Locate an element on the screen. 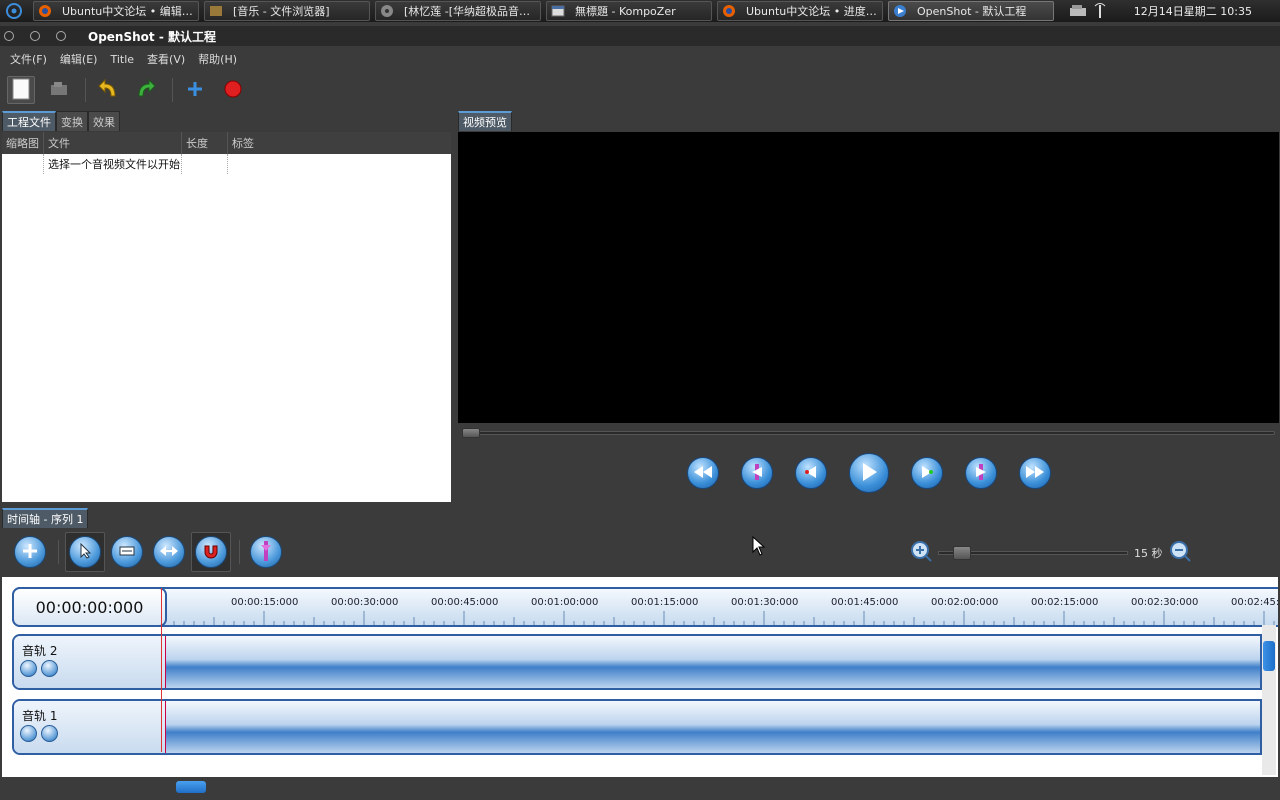  menu-view: 查看(V) is located at coordinates (166, 59).